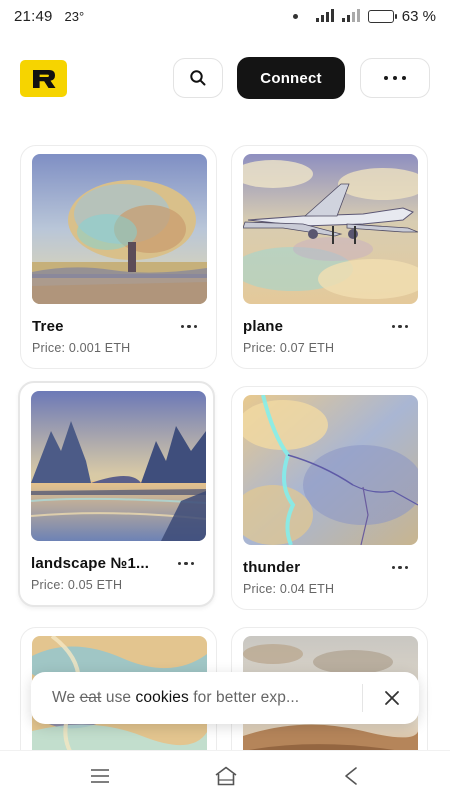 The image size is (450, 800). I want to click on app-header: Connect, so click(225, 78).